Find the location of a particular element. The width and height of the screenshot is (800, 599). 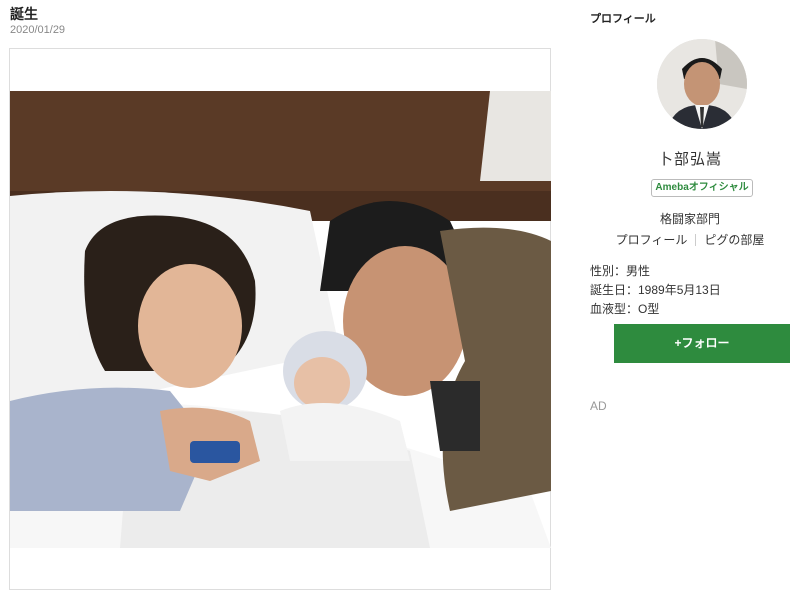

profile-heading: プロフィール is located at coordinates (623, 19).